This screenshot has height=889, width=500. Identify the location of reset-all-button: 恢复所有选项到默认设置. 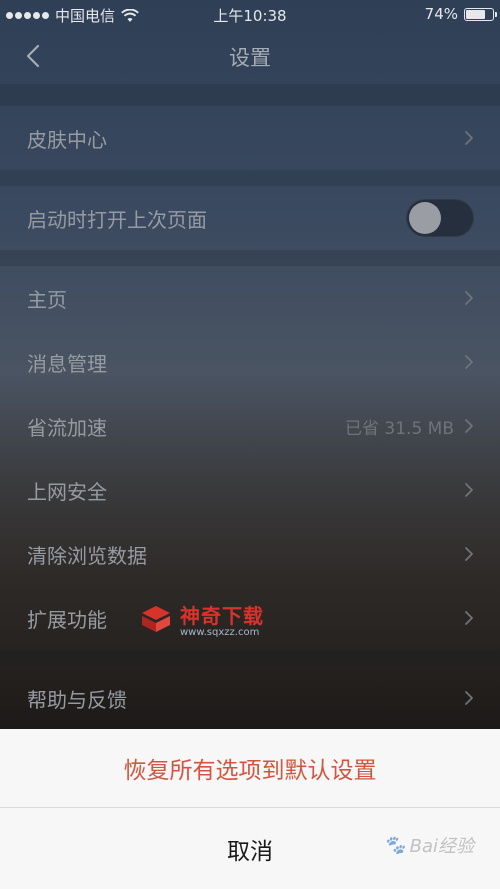
(250, 768).